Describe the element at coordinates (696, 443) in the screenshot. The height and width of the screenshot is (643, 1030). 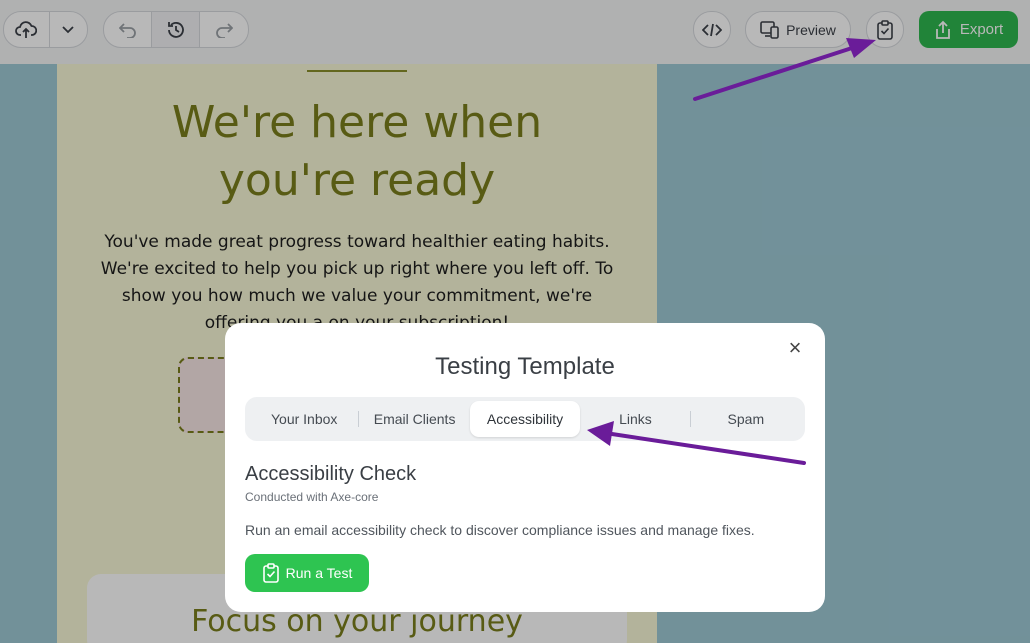
I see `arrow-to-accessibility-tab` at that location.